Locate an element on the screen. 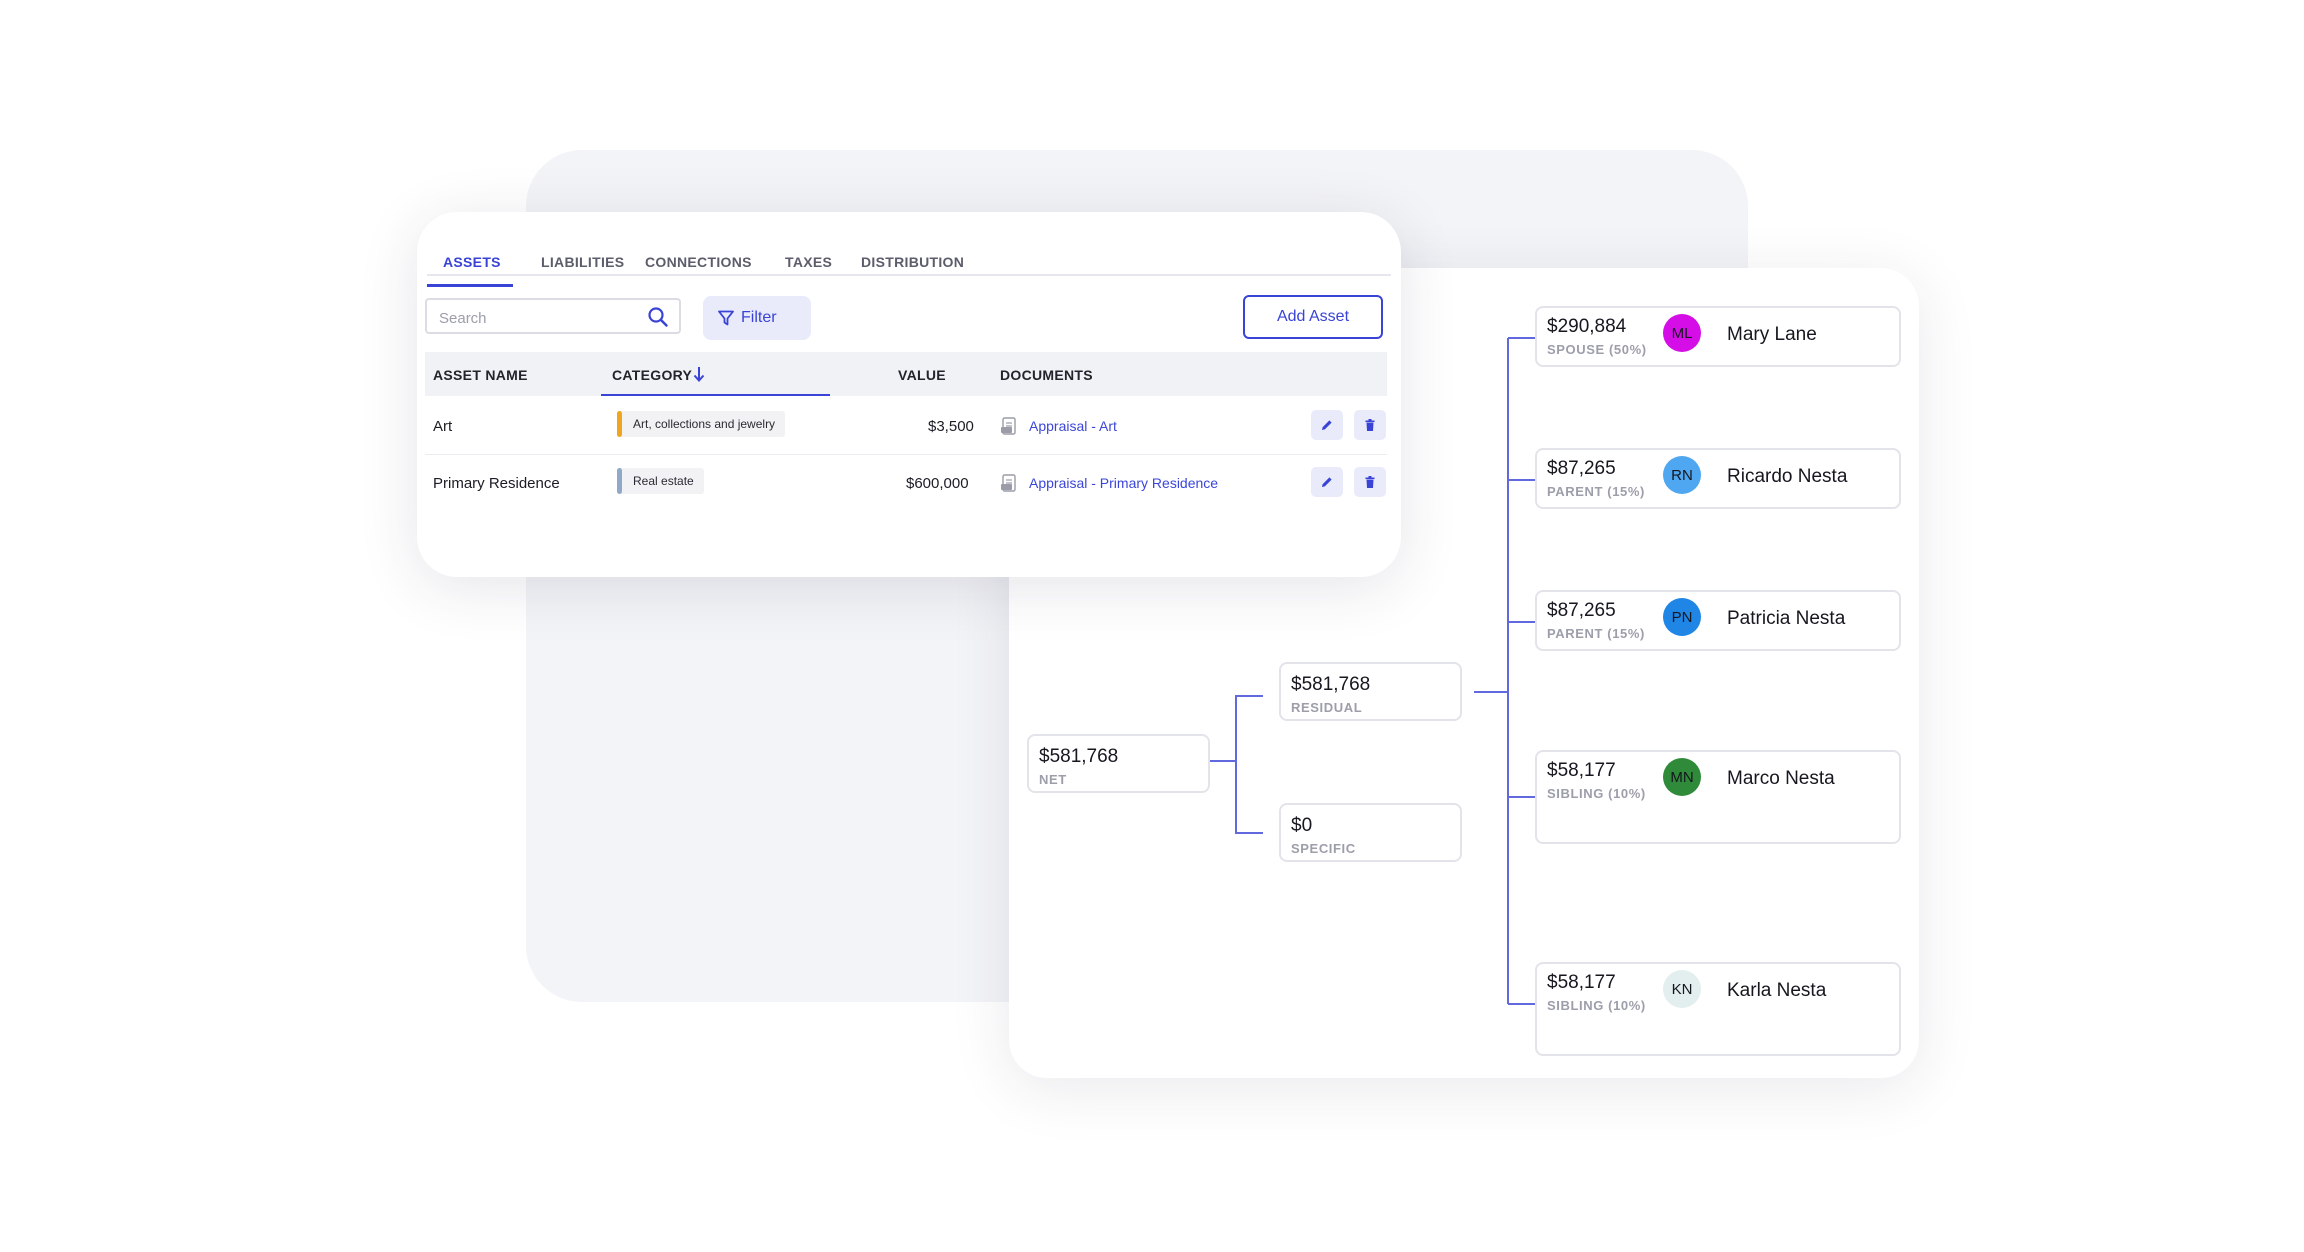  column-value: VALUE is located at coordinates (922, 375).